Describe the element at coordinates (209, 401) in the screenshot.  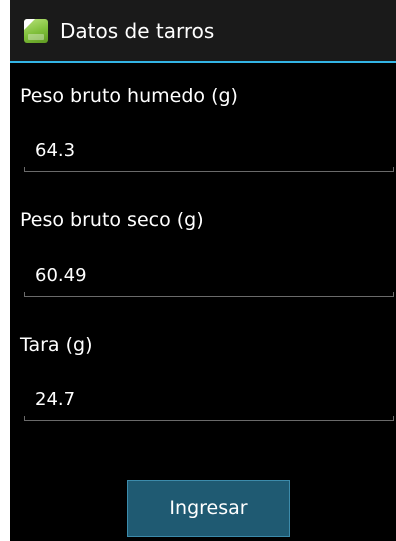
I see `input-tara: 24.7` at that location.